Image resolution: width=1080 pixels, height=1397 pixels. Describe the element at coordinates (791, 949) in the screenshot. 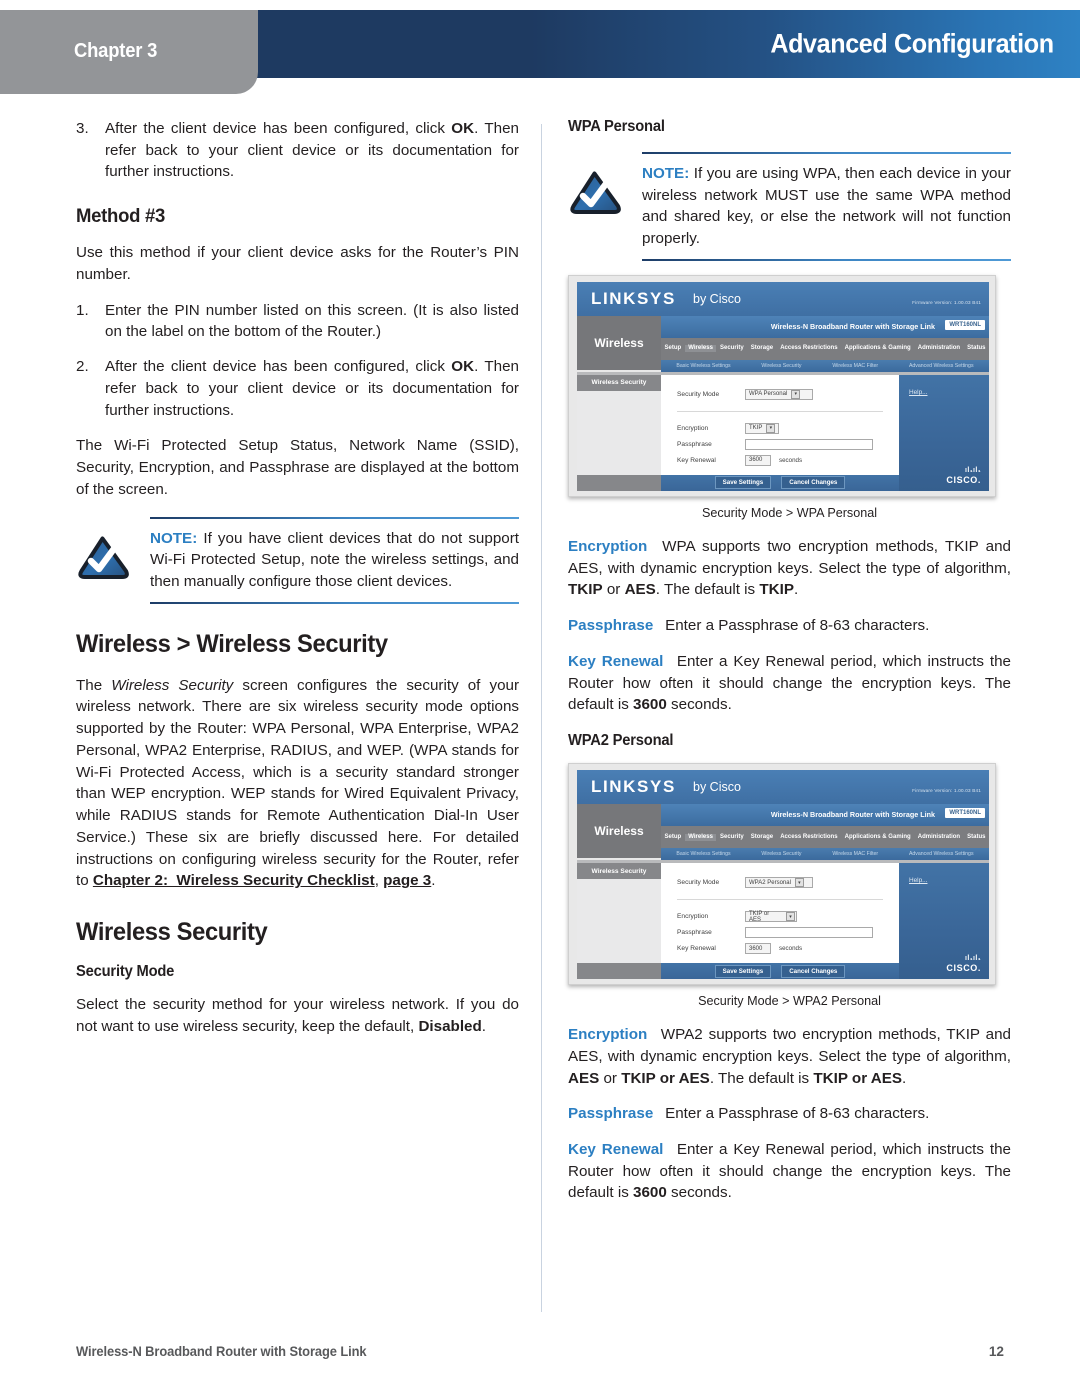

I see `key-renewal-unit: seconds` at that location.